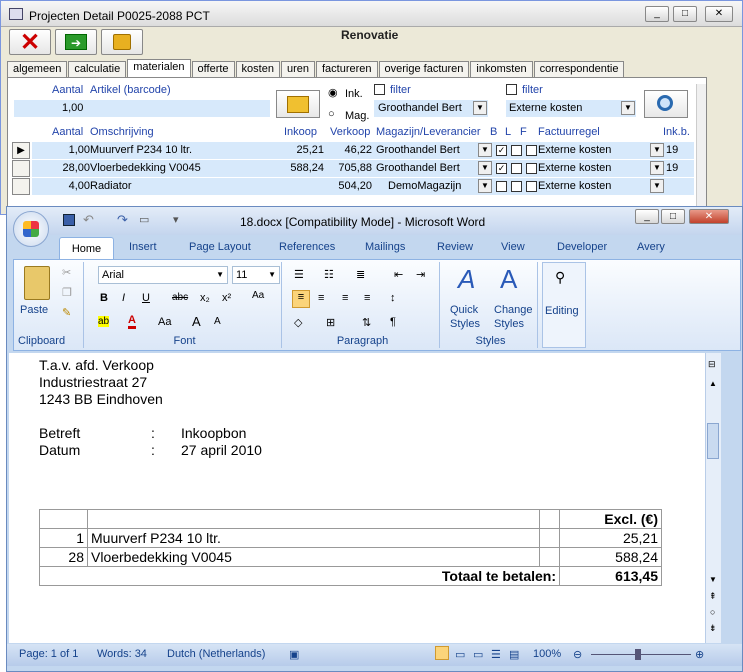 The image size is (743, 672). Describe the element at coordinates (86, 249) in the screenshot. I see `ribbon-tab-home: Home` at that location.